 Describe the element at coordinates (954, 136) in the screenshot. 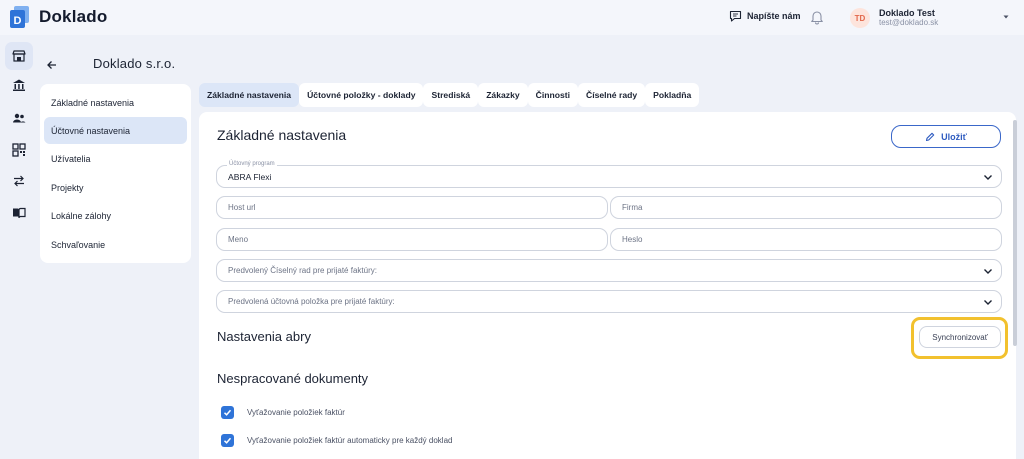

I see `save-label: Uložiť` at that location.